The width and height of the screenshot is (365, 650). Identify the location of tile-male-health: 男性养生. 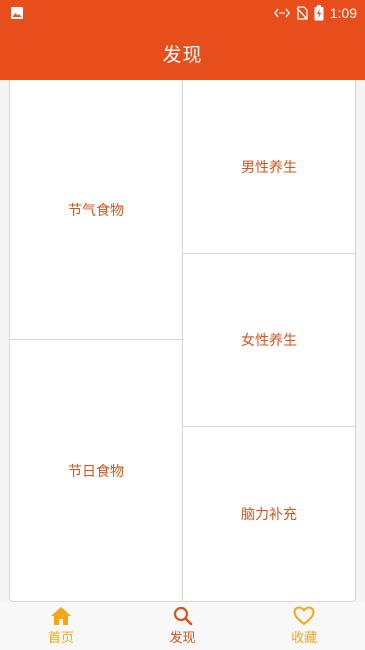
(269, 167).